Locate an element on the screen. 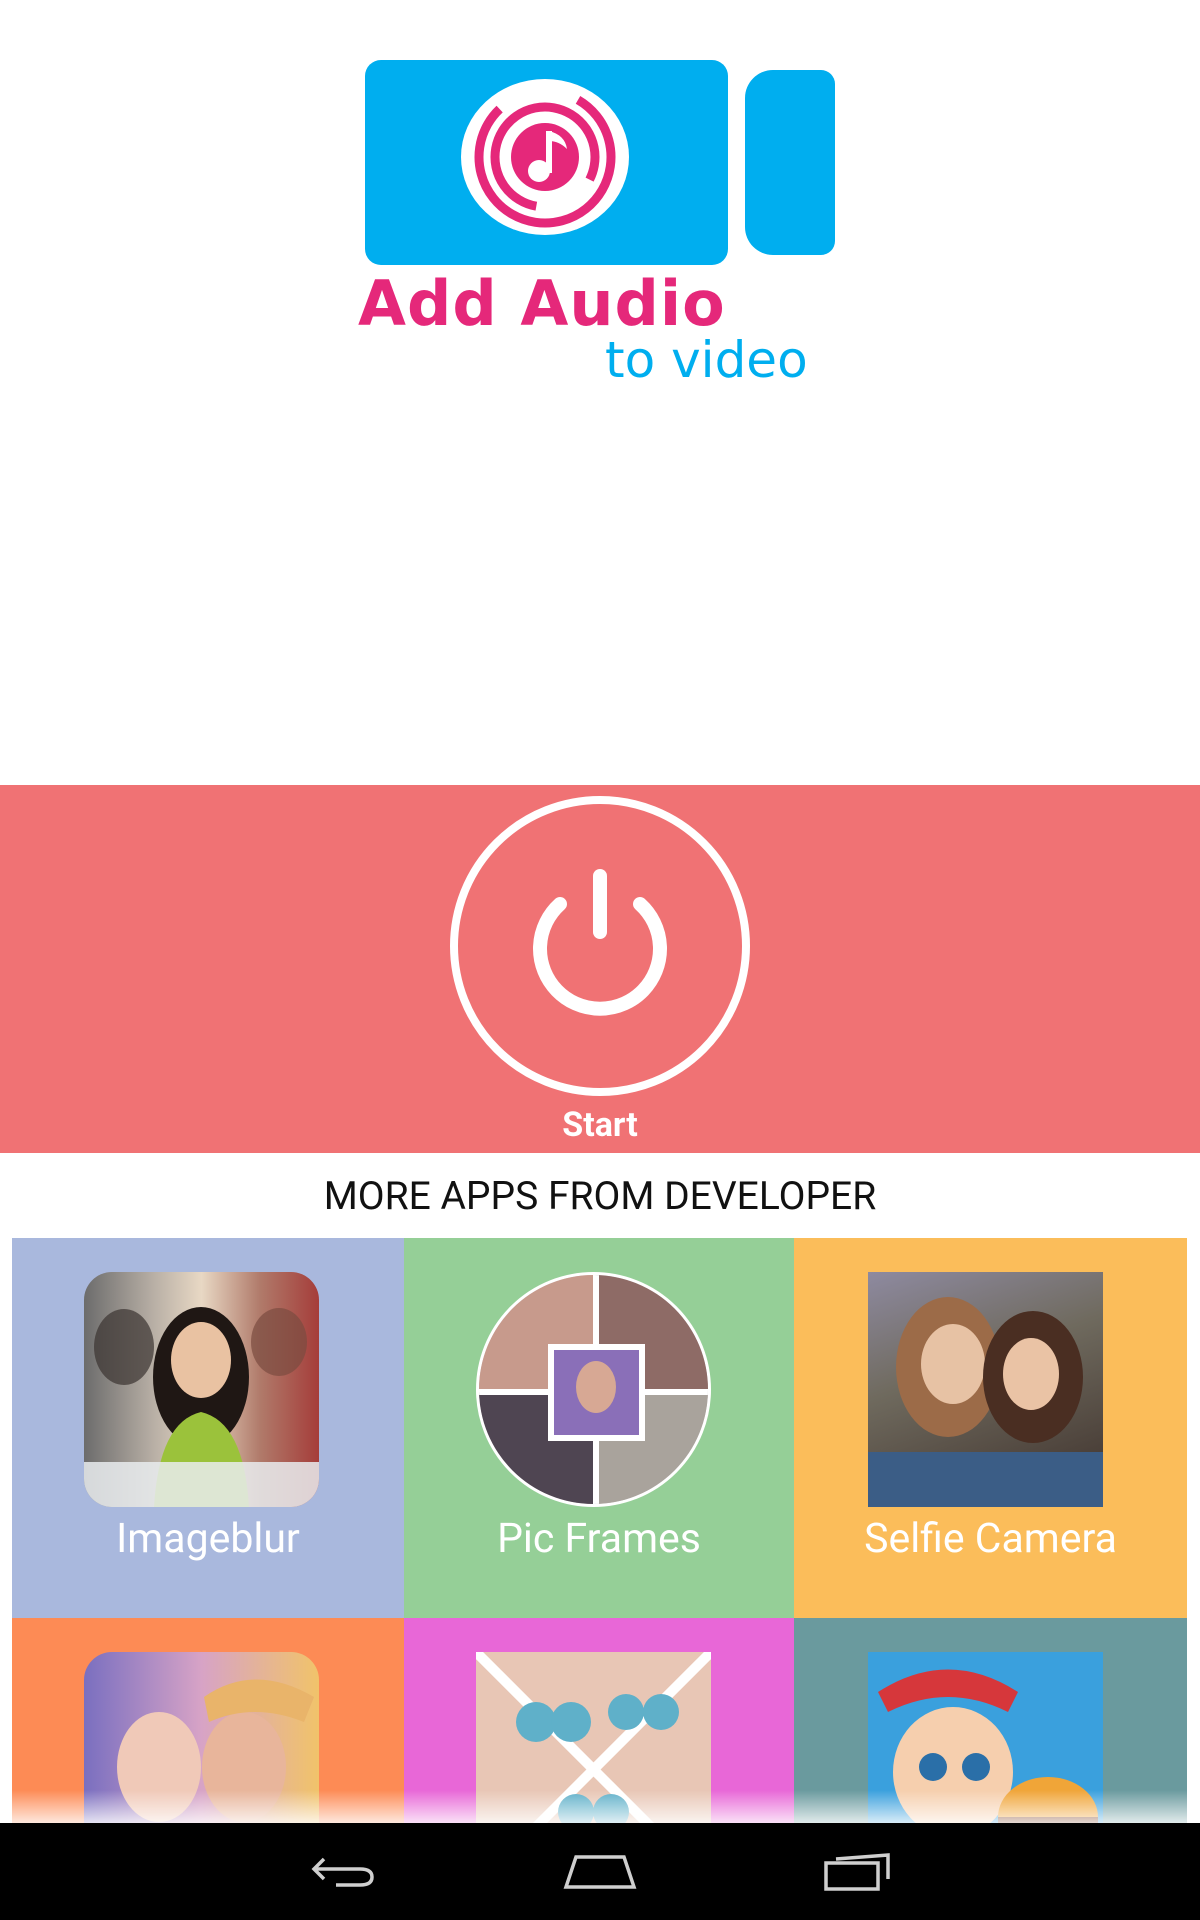 This screenshot has width=1200, height=1920. app-tile-pic-frames: Pic Frames is located at coordinates (599, 1428).